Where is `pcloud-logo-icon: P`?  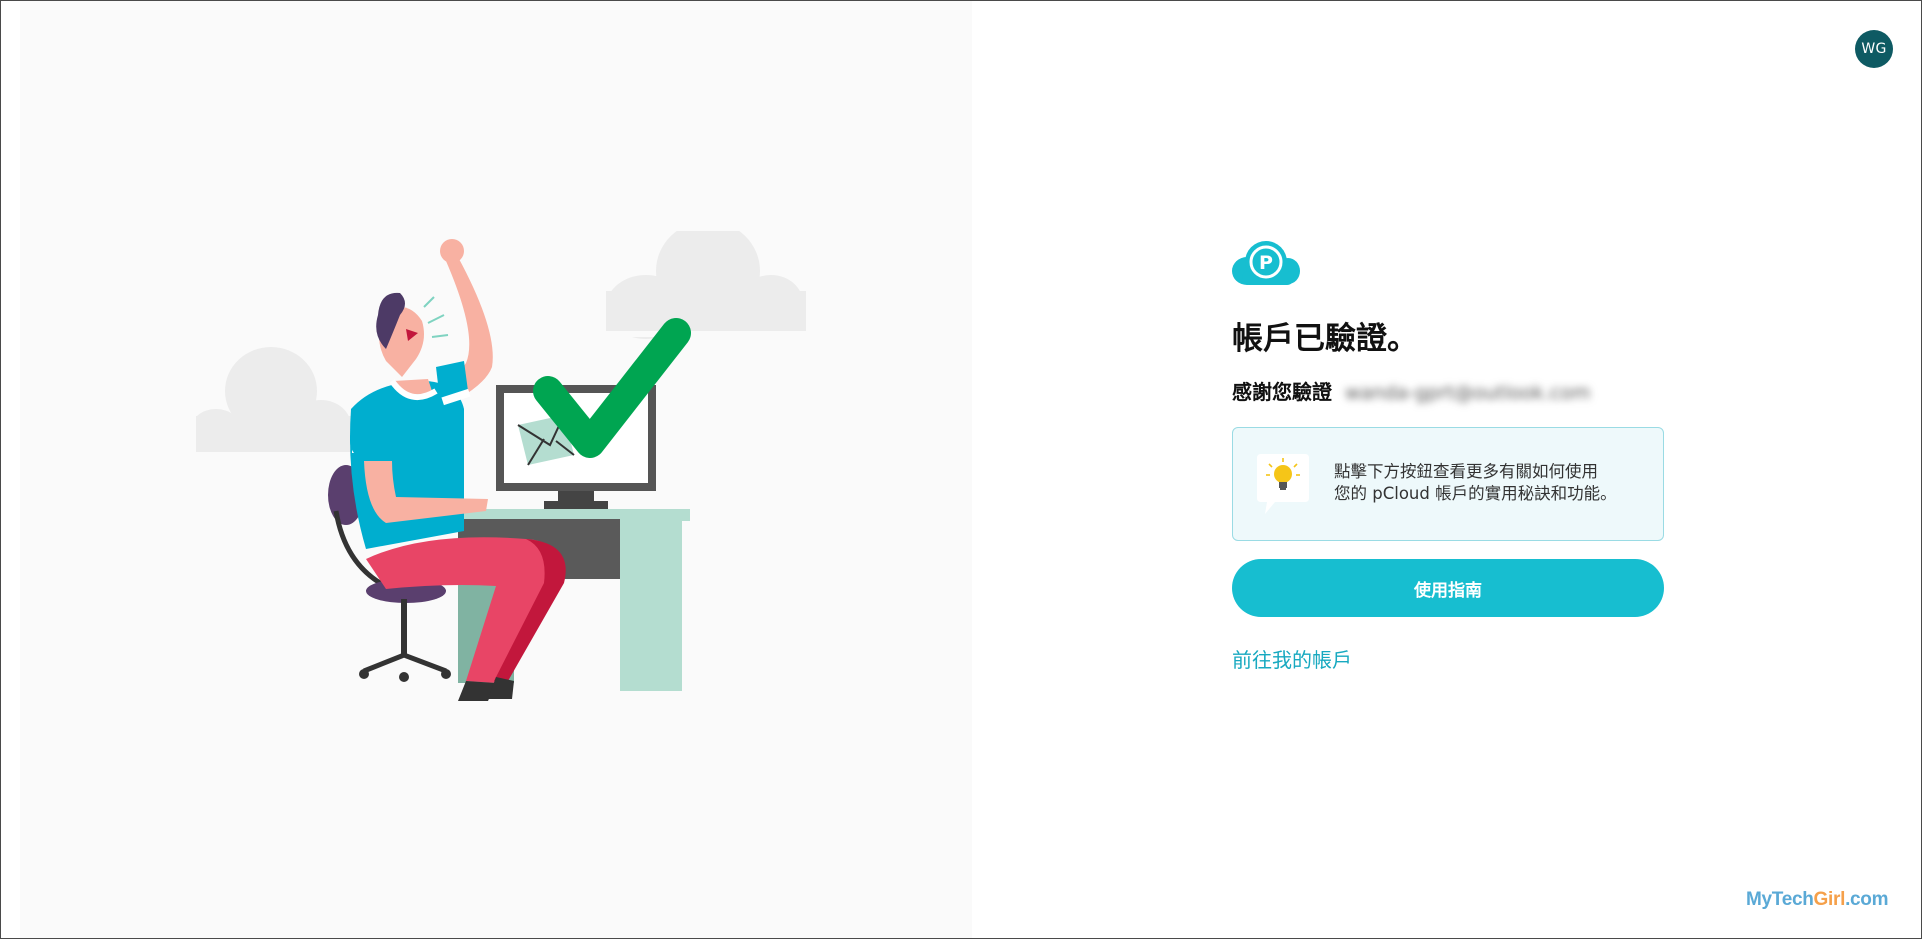 pcloud-logo-icon: P is located at coordinates (1266, 263).